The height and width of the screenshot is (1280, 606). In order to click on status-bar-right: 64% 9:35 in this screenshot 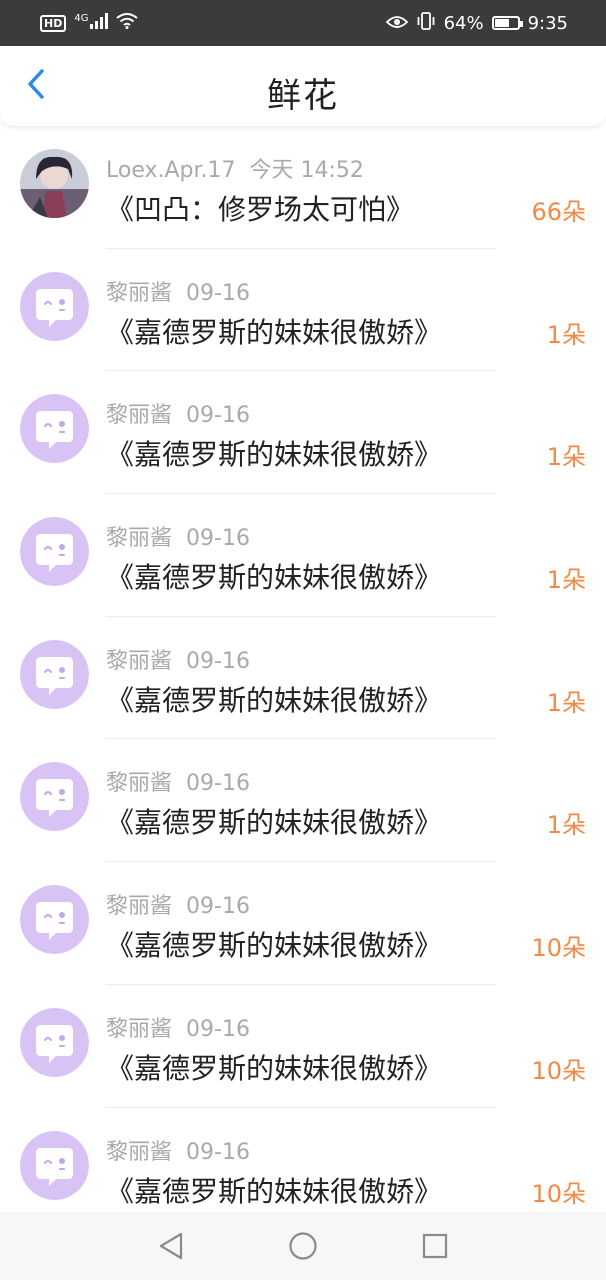, I will do `click(476, 23)`.